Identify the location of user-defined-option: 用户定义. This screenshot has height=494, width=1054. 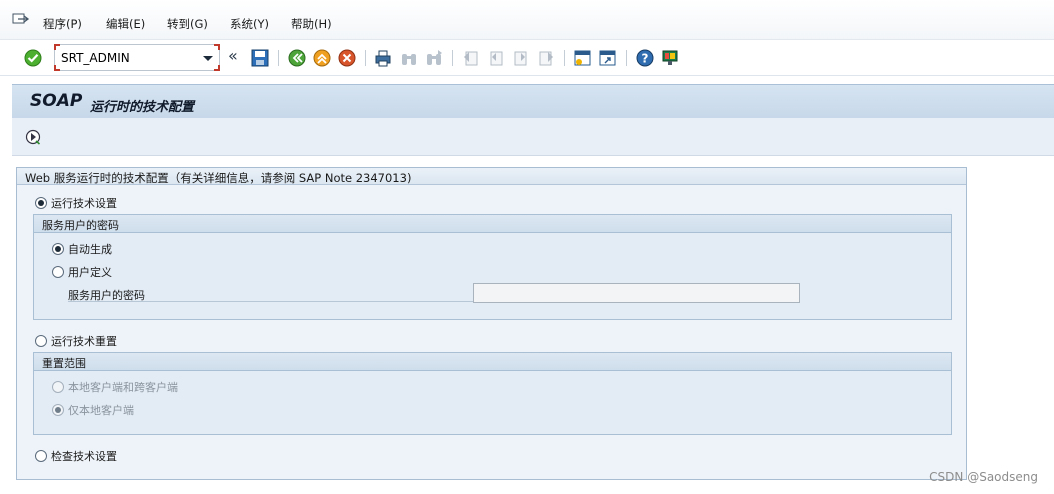
(82, 272).